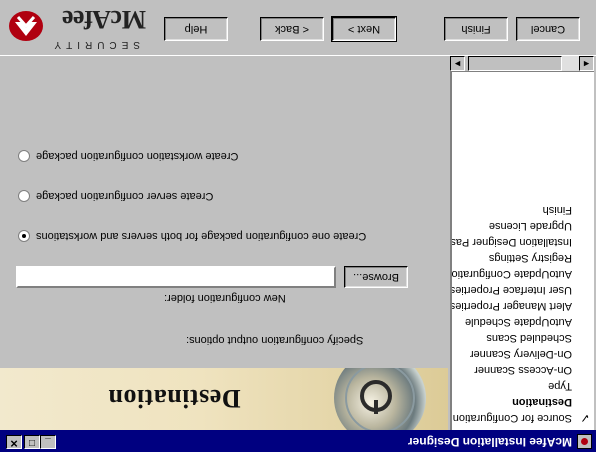 This screenshot has height=452, width=596. I want to click on option-workstation-package: Create workstation configuration package, so click(128, 154).